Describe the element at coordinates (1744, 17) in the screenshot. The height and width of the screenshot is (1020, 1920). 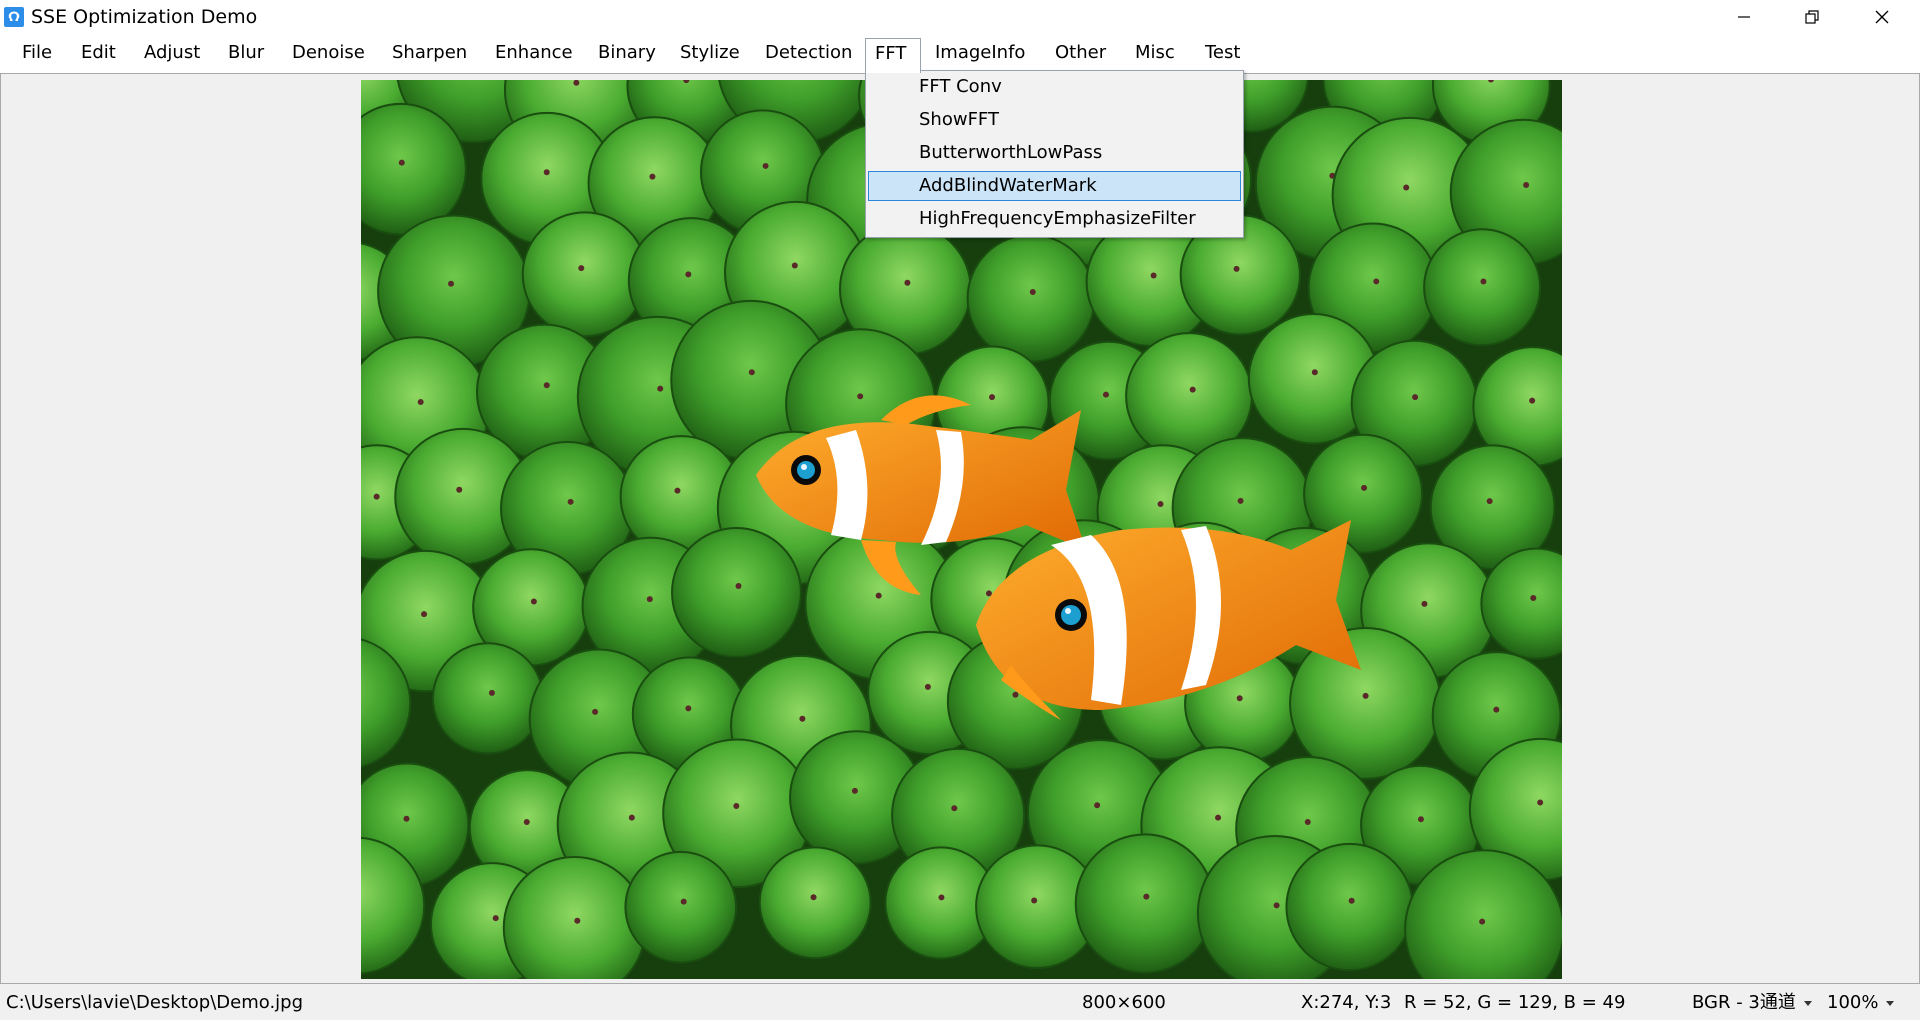
I see `minimize-button` at that location.